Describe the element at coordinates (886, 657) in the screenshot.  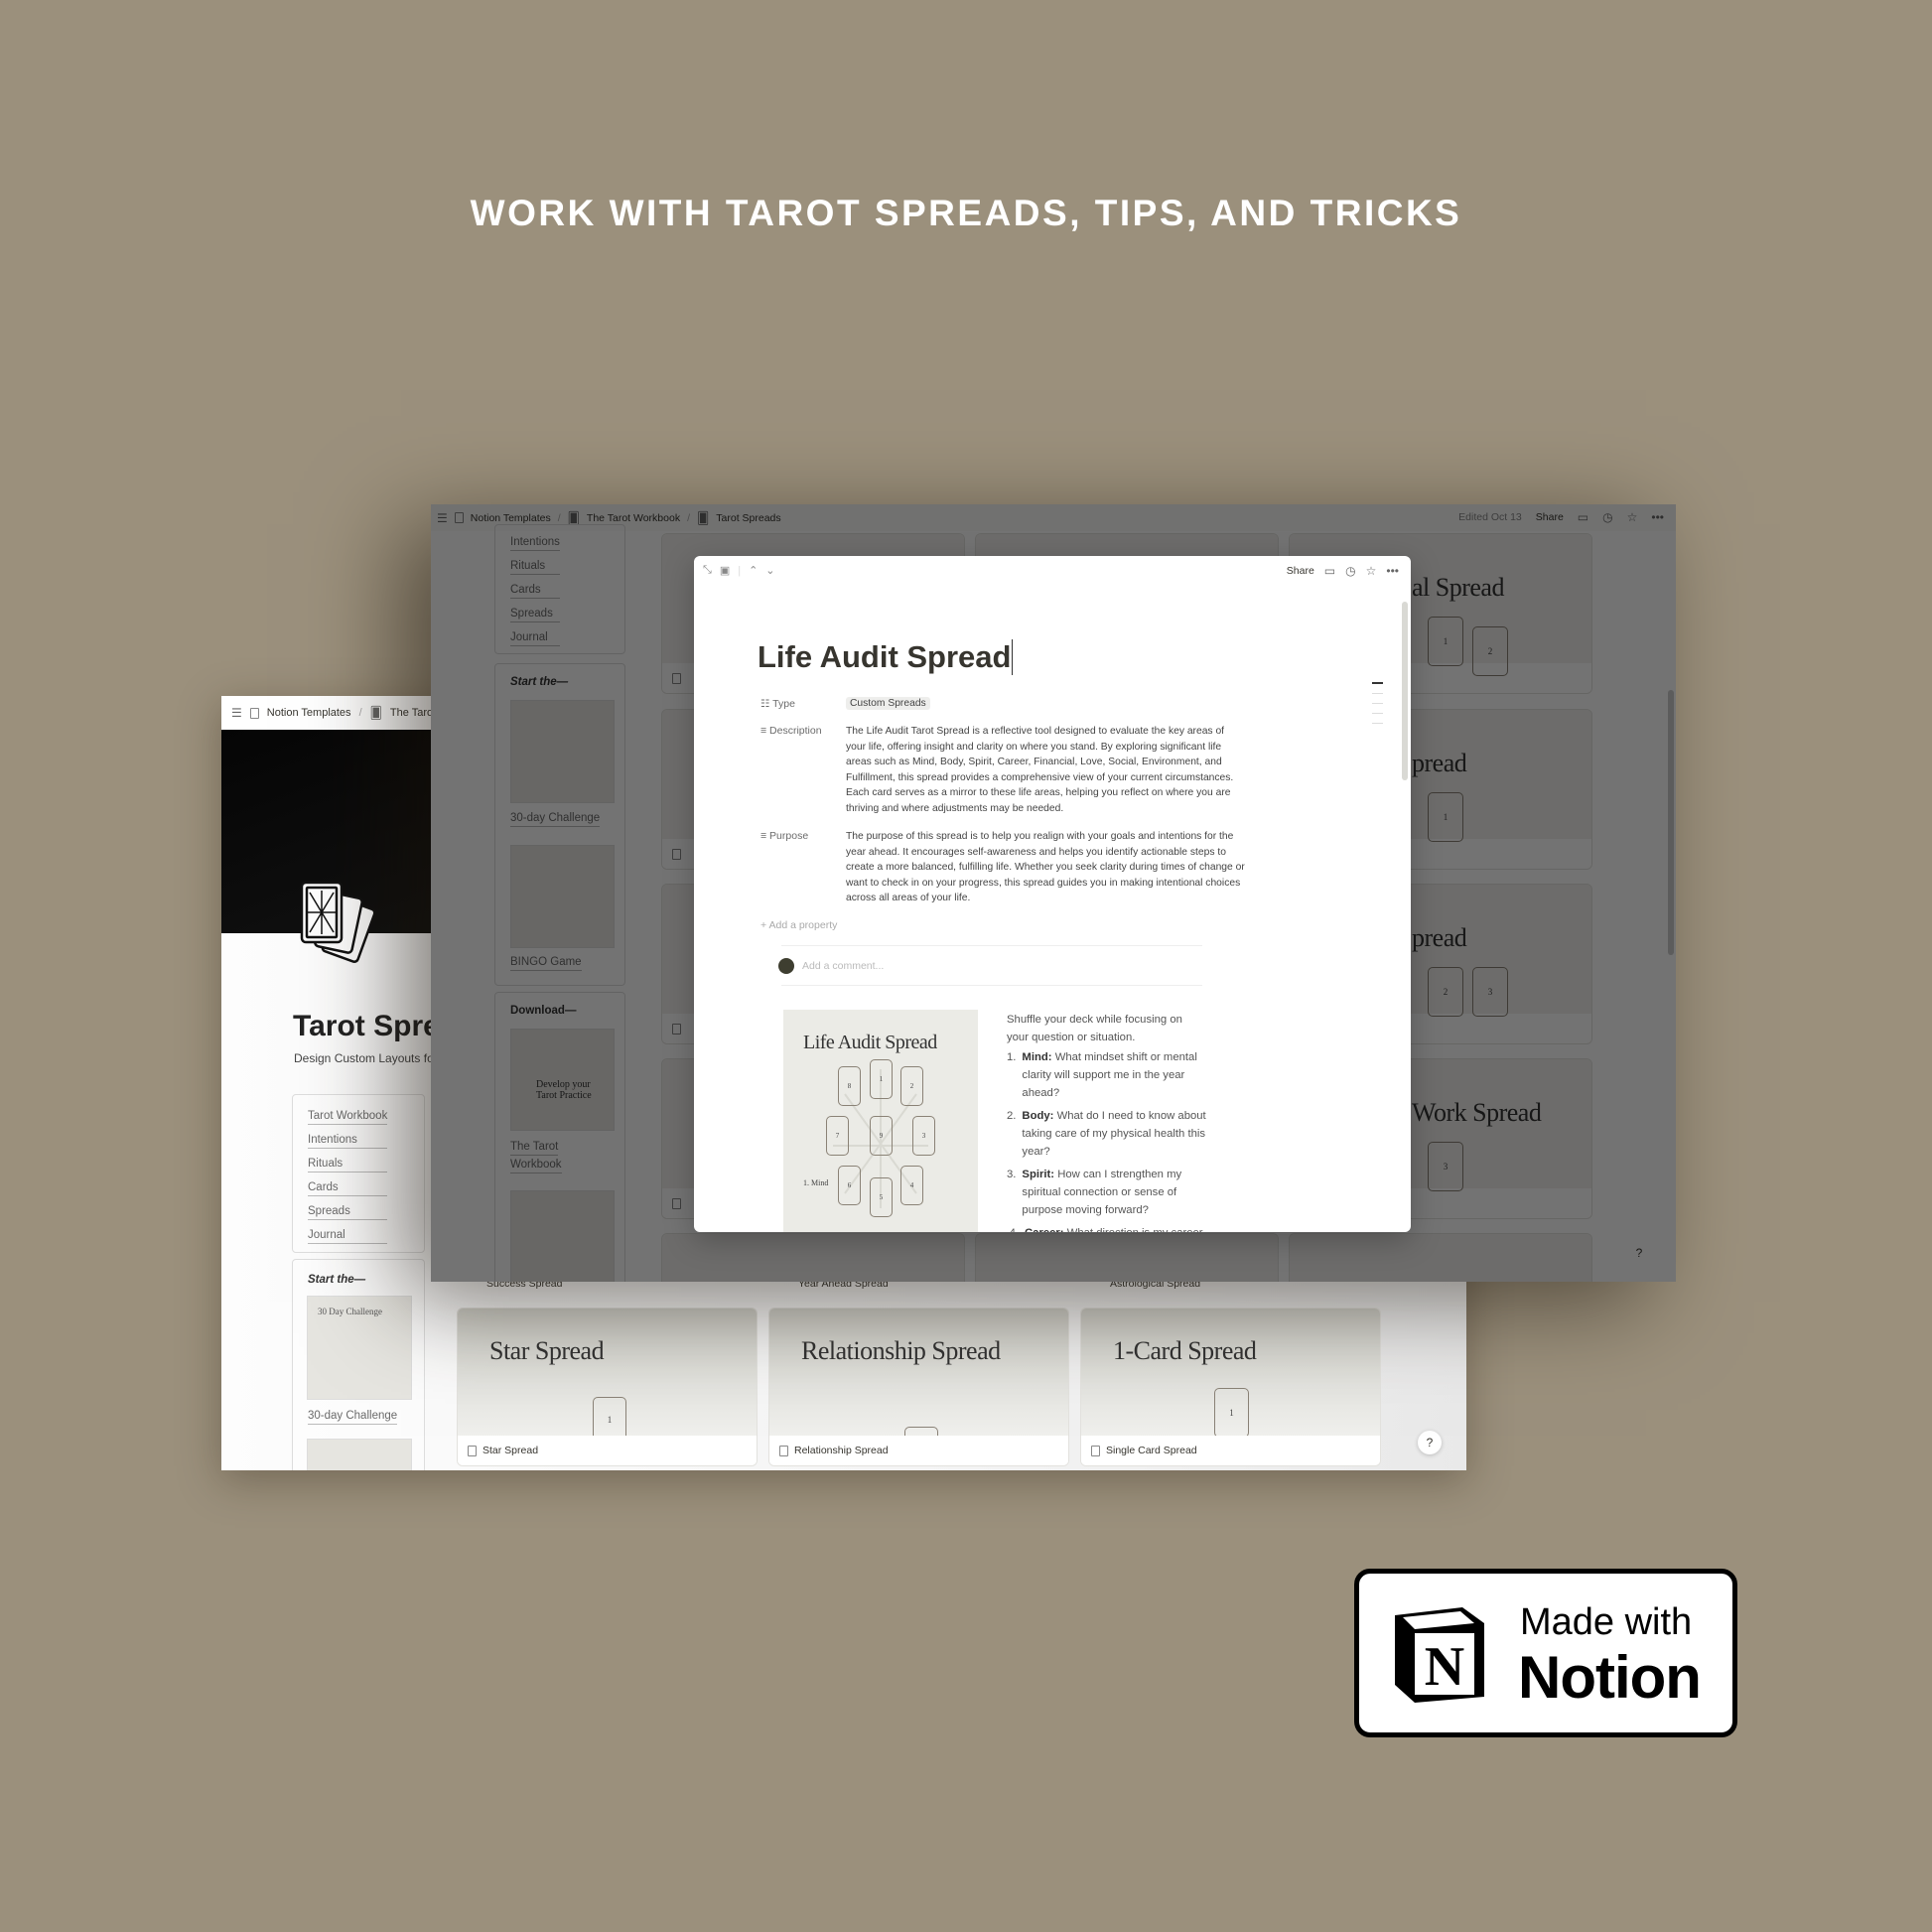
I see `page-title: Life Audit Spread` at that location.